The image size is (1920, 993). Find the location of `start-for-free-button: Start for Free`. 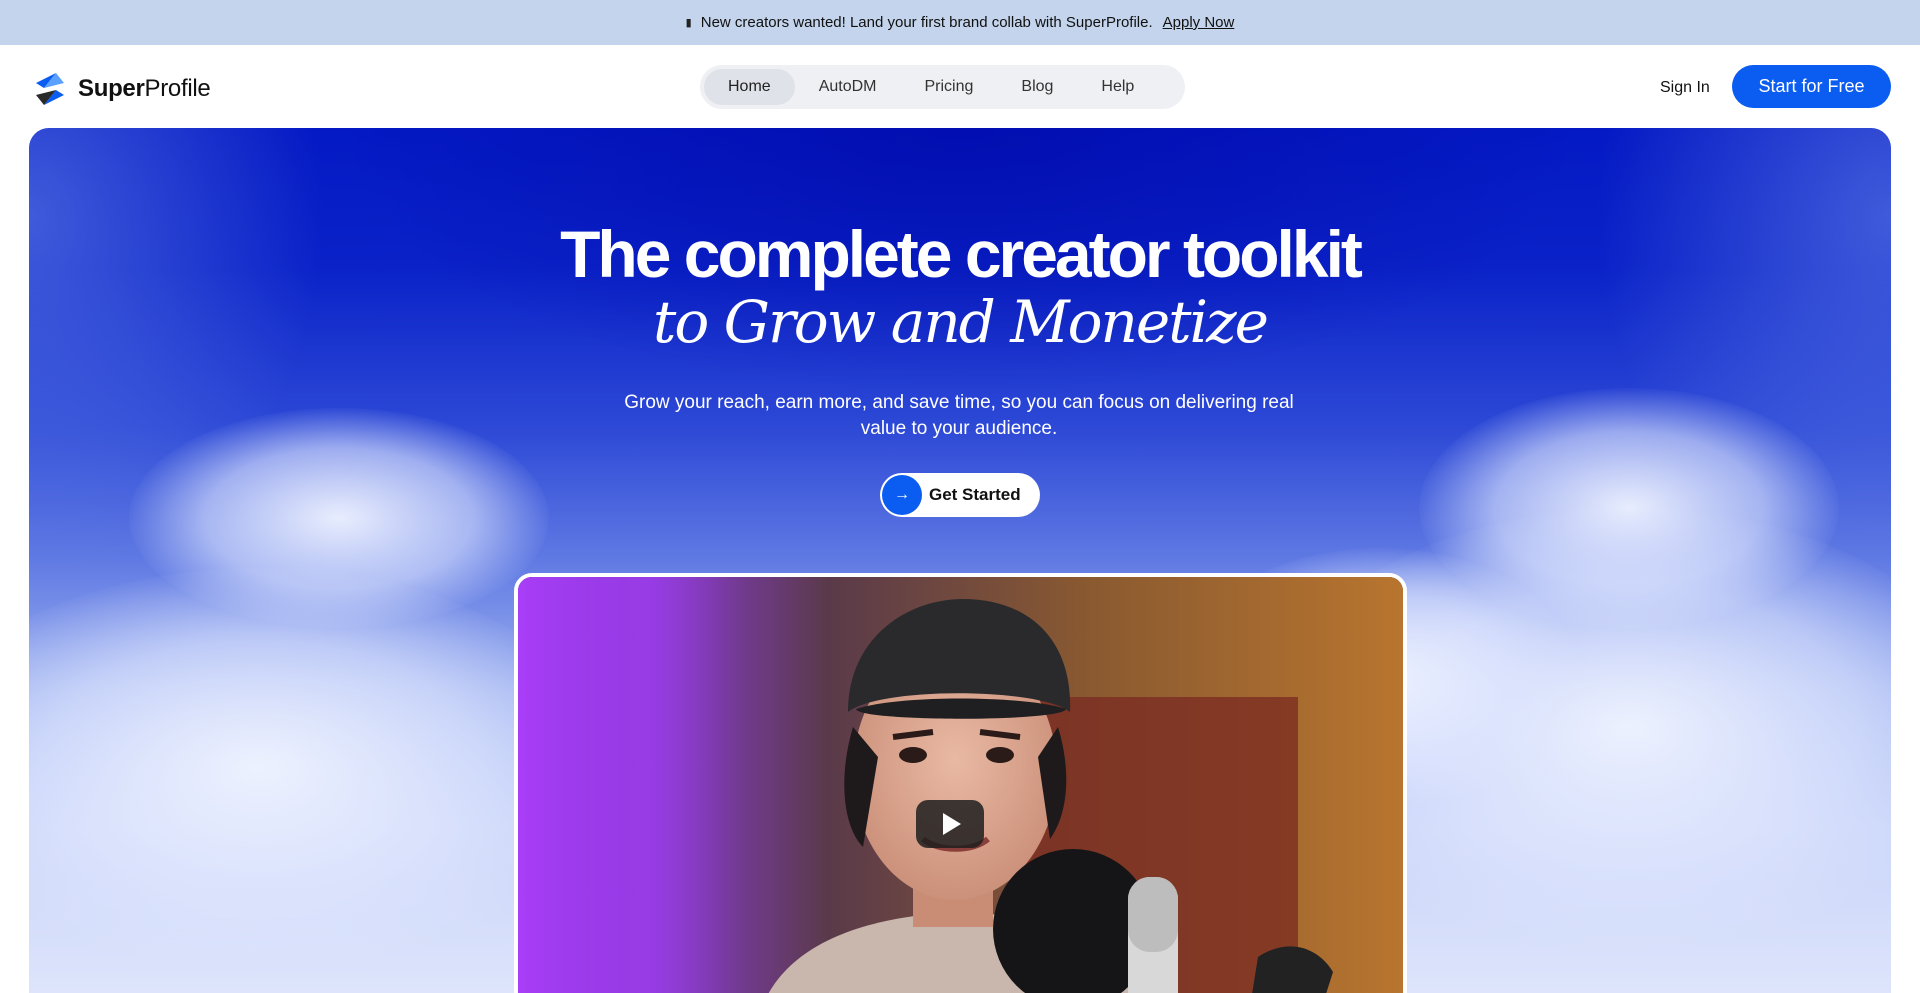

start-for-free-button: Start for Free is located at coordinates (1811, 86).